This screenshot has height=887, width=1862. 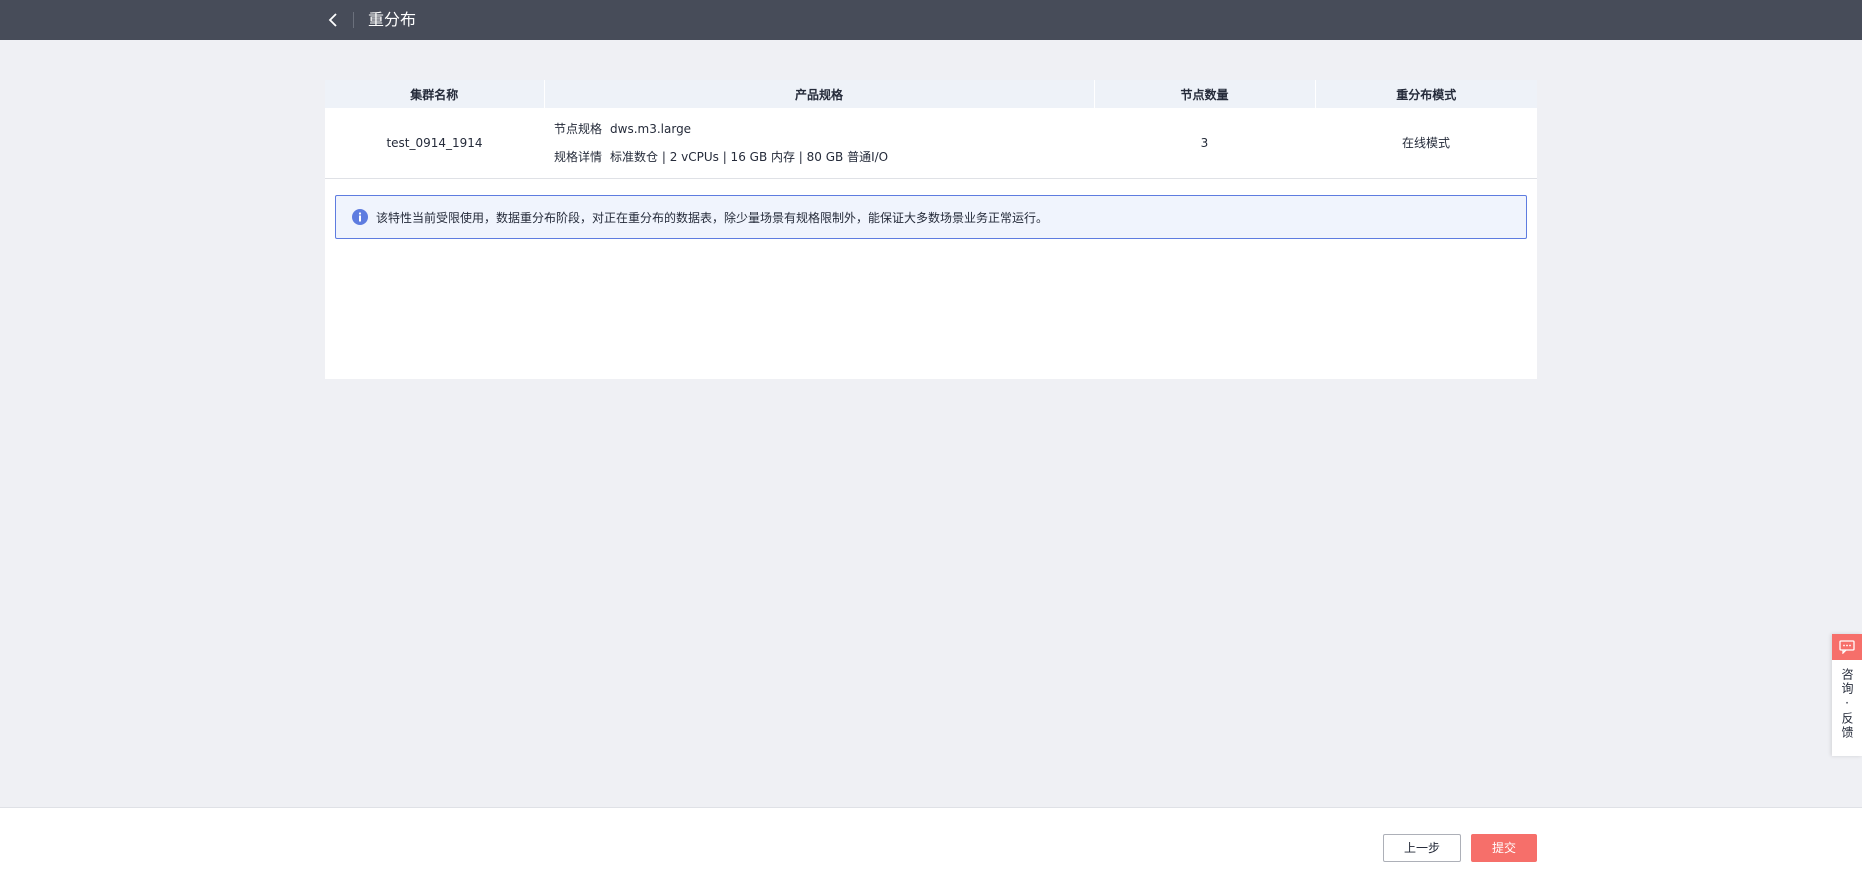 What do you see at coordinates (1426, 143) in the screenshot?
I see `redistribution-mode-cell: 在线模式` at bounding box center [1426, 143].